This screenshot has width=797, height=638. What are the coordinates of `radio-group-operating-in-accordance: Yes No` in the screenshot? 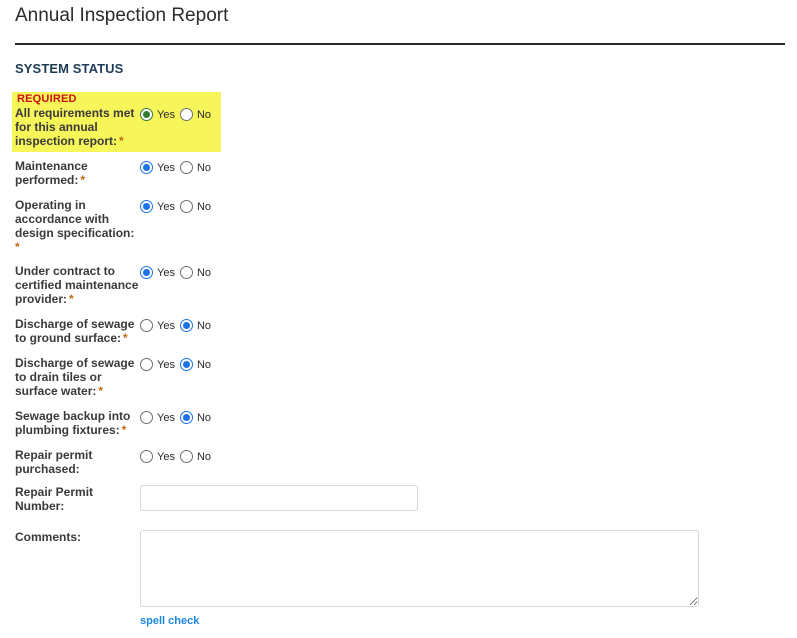 It's located at (178, 206).